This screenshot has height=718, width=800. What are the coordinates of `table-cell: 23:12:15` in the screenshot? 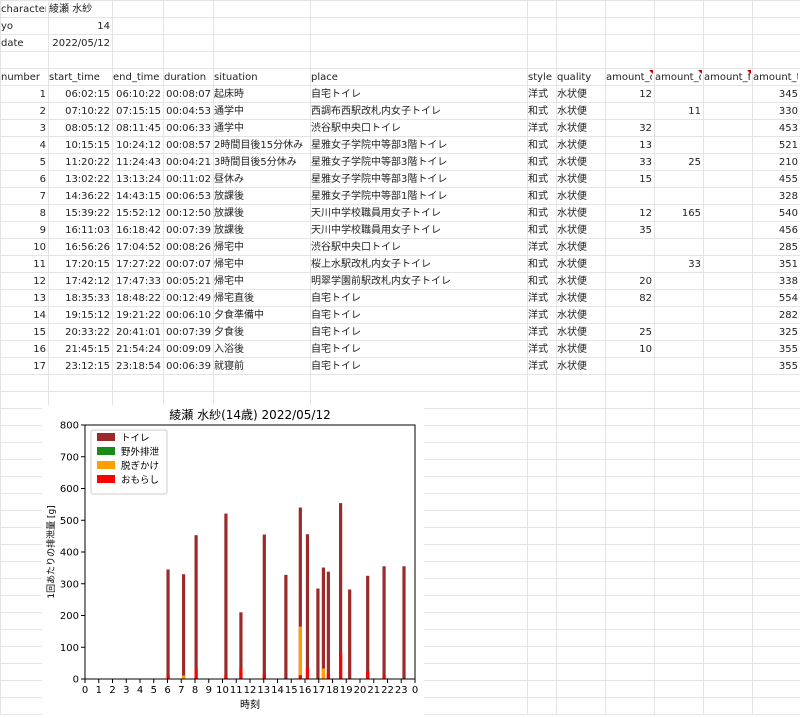 It's located at (79, 366).